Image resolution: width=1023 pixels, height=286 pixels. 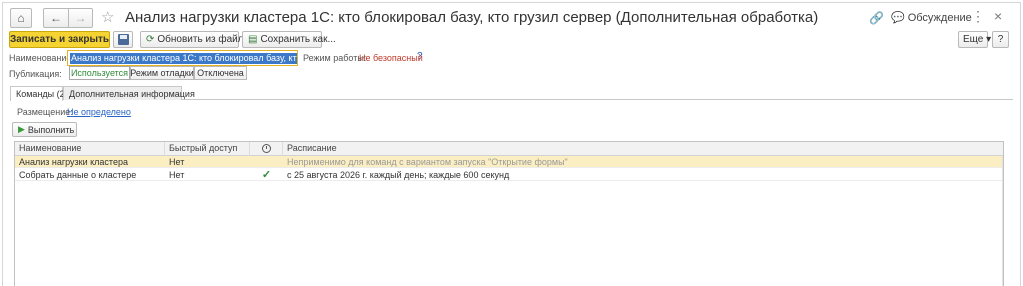 I want to click on forward-button: →, so click(x=80, y=18).